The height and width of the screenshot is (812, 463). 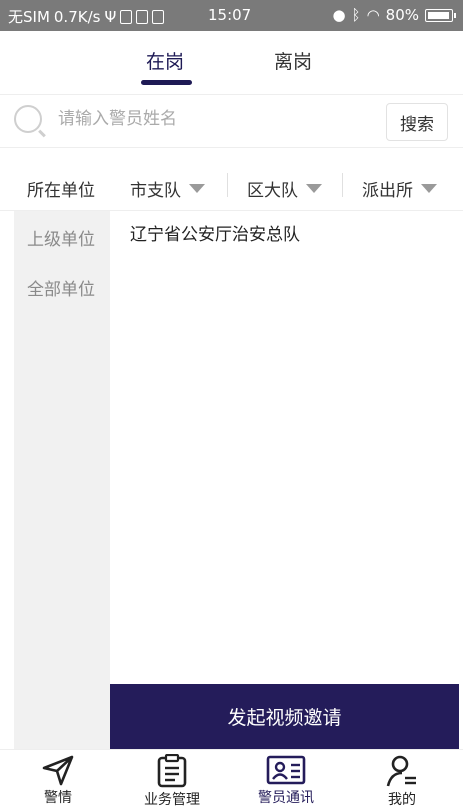 What do you see at coordinates (172, 800) in the screenshot?
I see `nav-label: 业务管理` at bounding box center [172, 800].